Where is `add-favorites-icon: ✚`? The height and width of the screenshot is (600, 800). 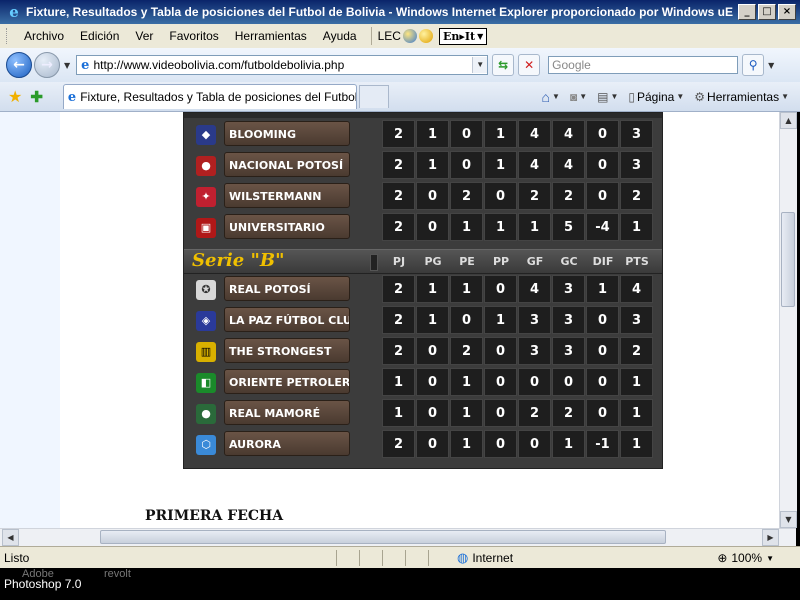
add-favorites-icon: ✚ is located at coordinates (36, 97).